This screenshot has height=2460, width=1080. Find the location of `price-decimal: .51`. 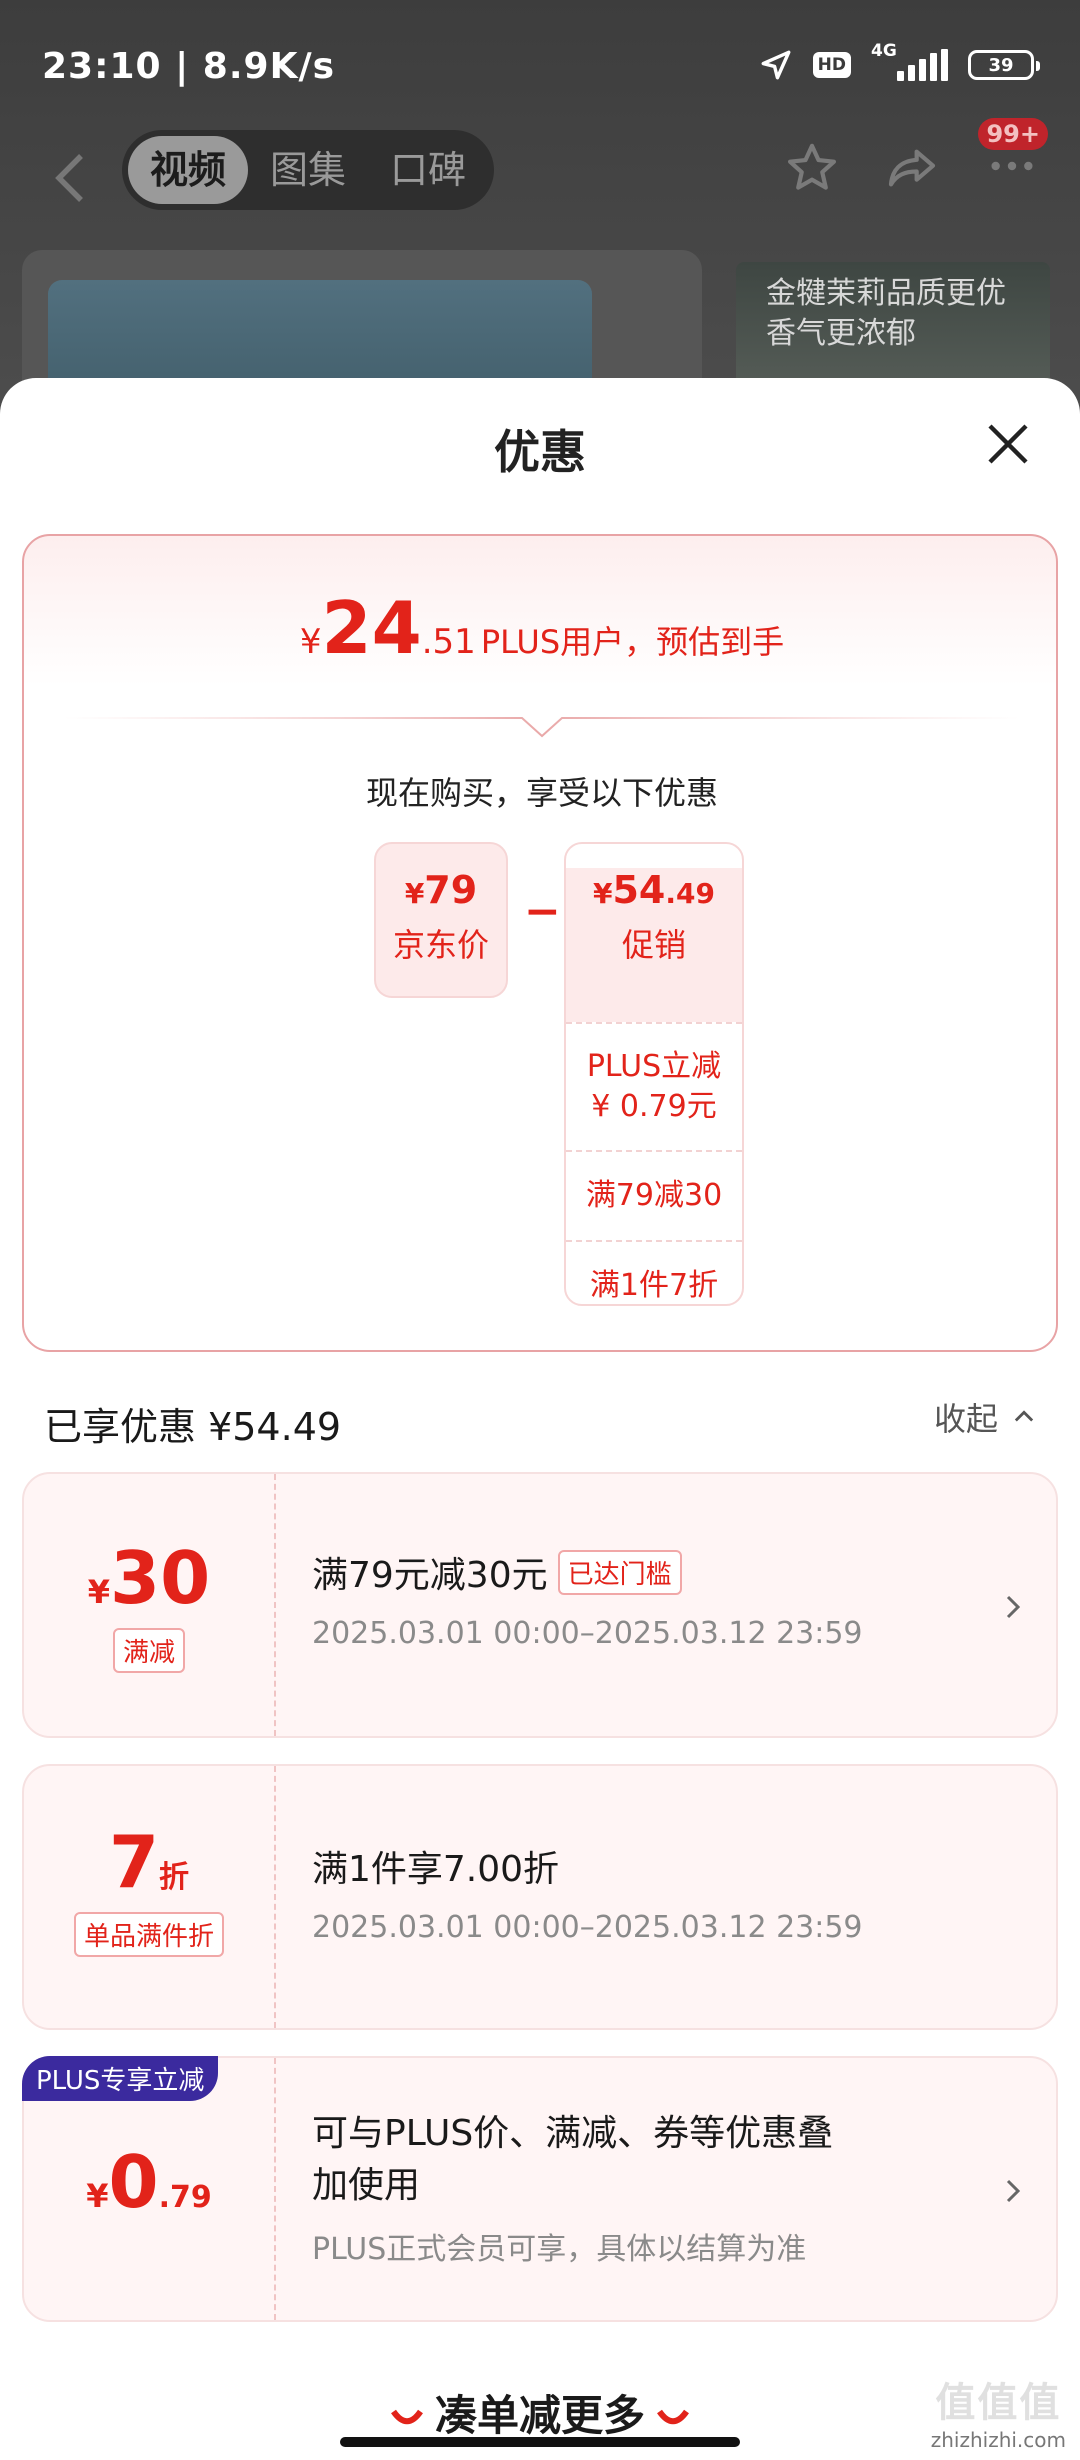

price-decimal: .51 is located at coordinates (448, 642).